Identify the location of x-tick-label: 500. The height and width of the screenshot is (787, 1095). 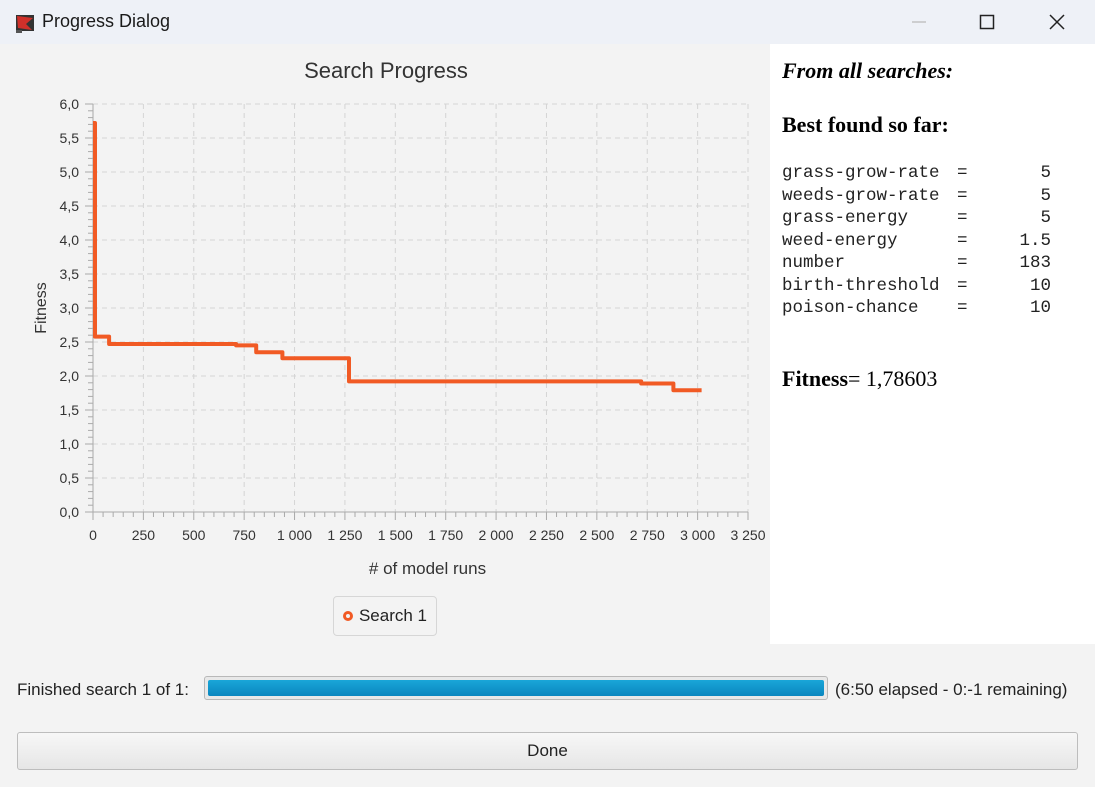
(194, 535).